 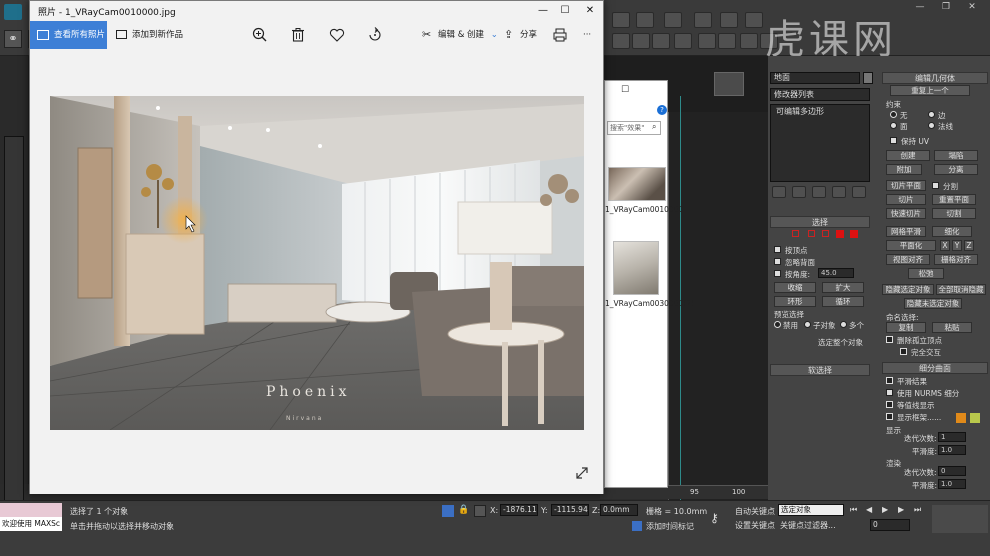 What do you see at coordinates (777, 324) in the screenshot?
I see `preview-disabled-radio` at bounding box center [777, 324].